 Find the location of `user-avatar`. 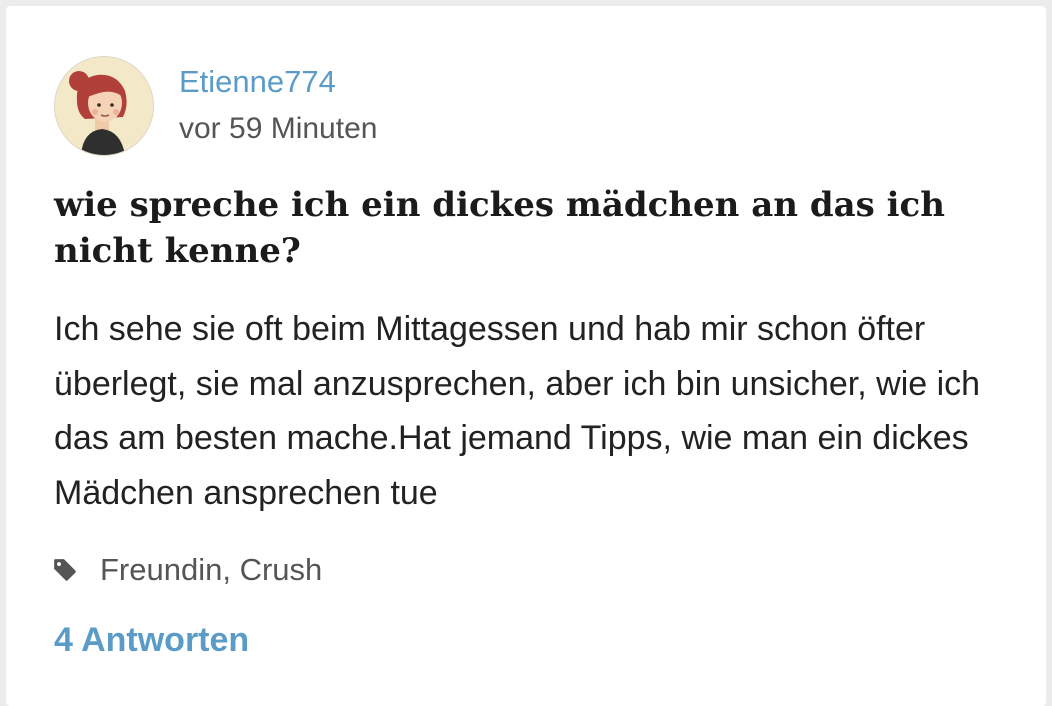

user-avatar is located at coordinates (104, 106).